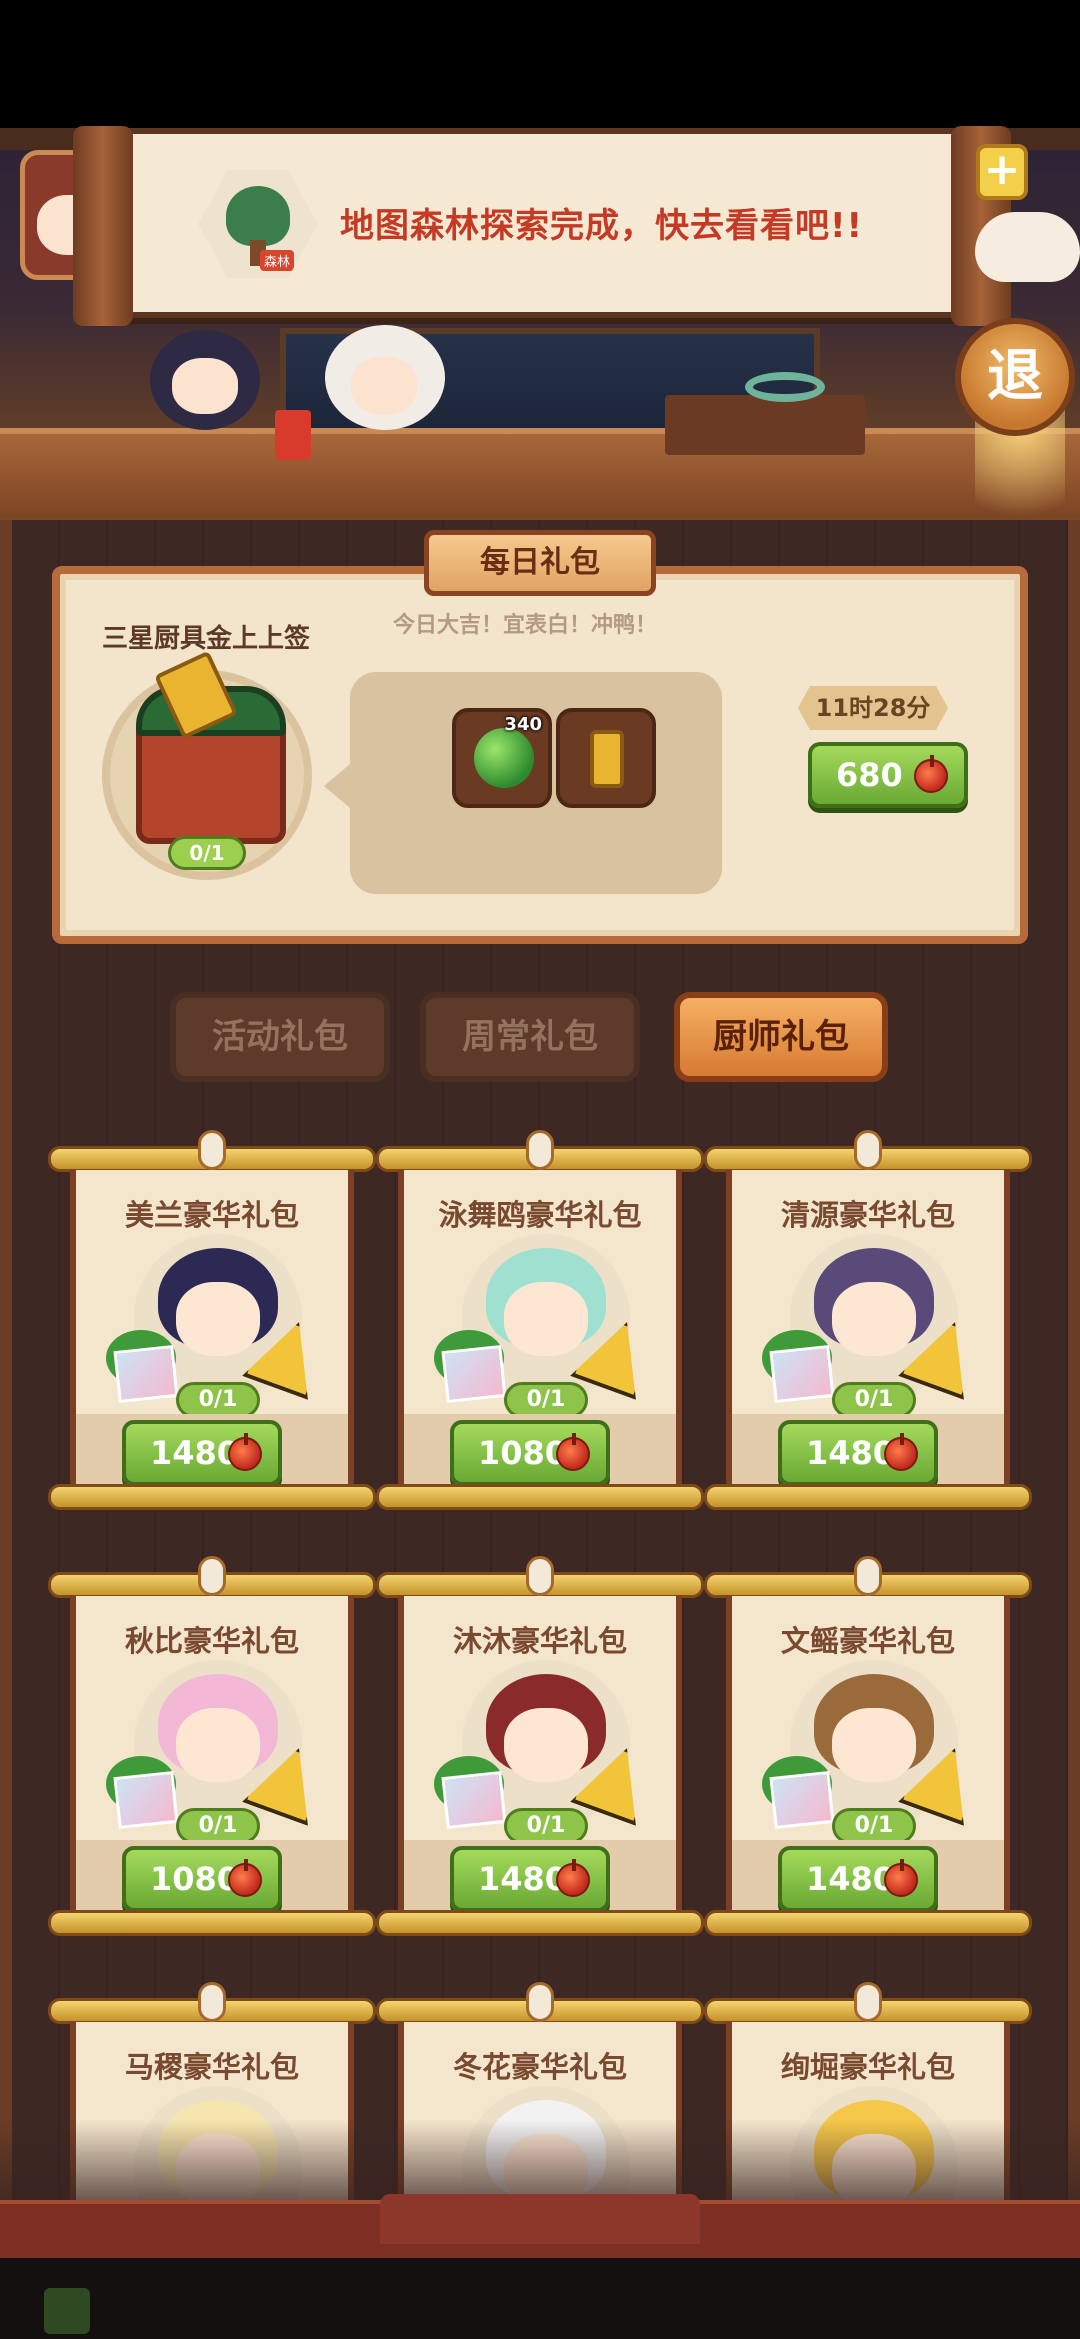 The height and width of the screenshot is (2339, 1080). Describe the element at coordinates (540, 563) in the screenshot. I see `daily-pack-header: 每日礼包` at that location.